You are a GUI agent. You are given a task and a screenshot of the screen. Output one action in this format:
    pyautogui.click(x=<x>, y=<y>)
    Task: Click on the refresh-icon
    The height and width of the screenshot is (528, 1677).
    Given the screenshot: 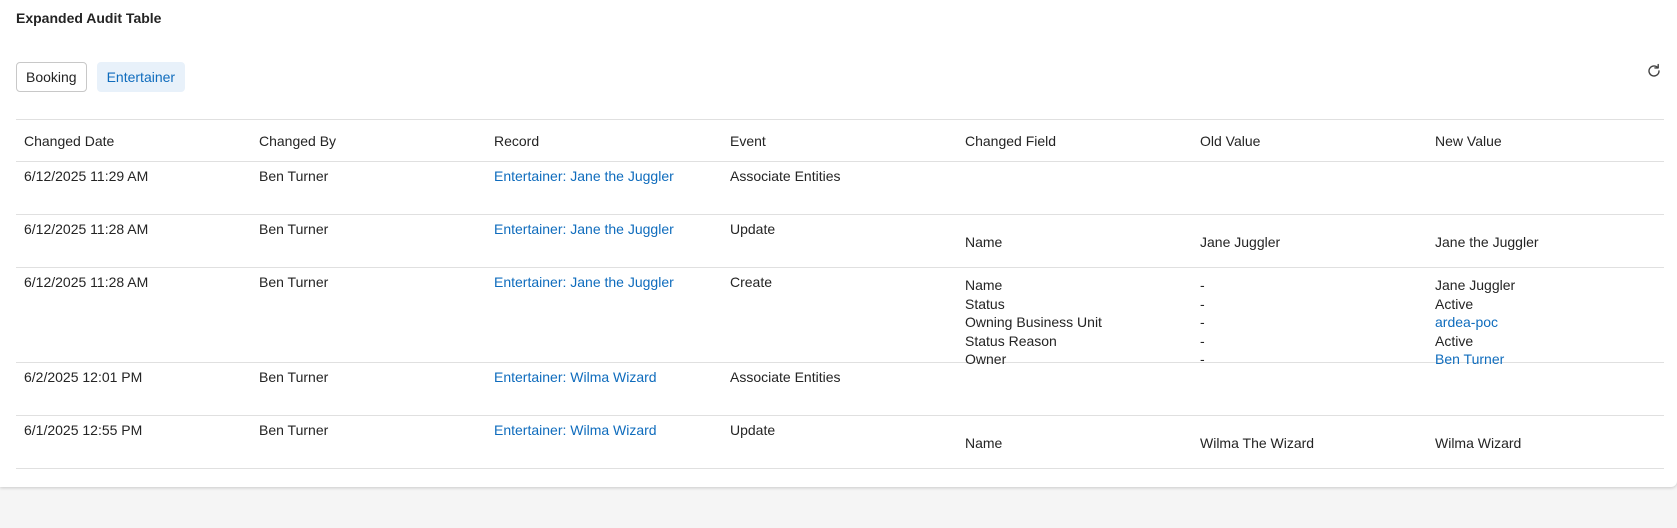 What is the action you would take?
    pyautogui.click(x=1654, y=71)
    